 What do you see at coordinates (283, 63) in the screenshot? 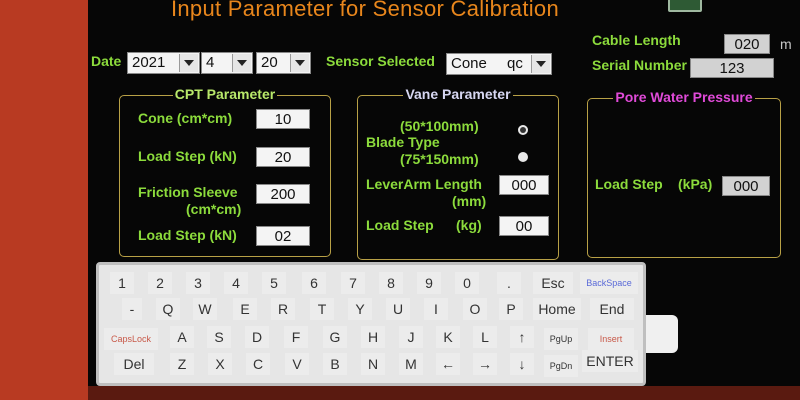
I see `date-day-select: 20` at bounding box center [283, 63].